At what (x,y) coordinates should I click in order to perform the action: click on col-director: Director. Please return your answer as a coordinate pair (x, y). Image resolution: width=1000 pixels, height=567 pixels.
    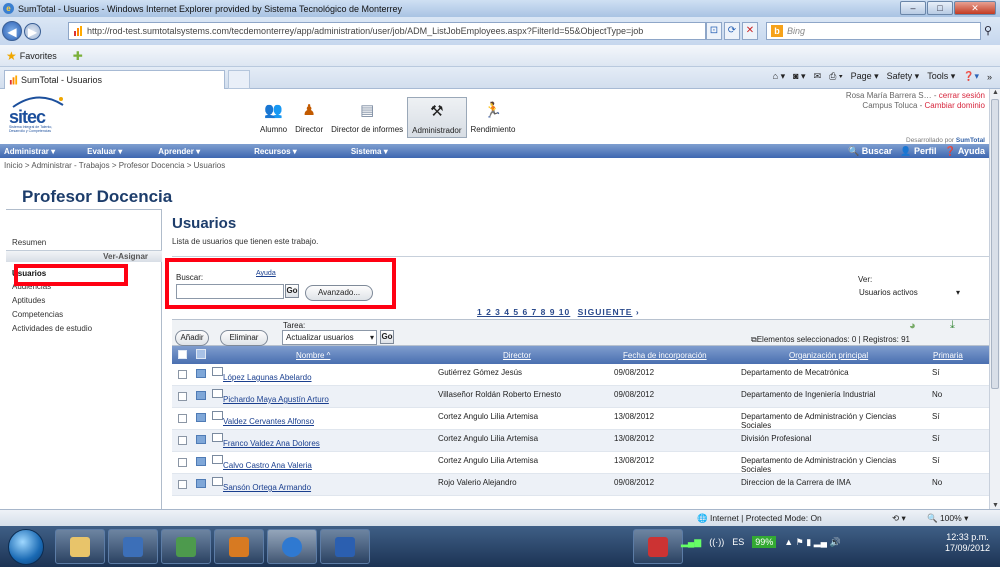
    Looking at the image, I should click on (517, 355).